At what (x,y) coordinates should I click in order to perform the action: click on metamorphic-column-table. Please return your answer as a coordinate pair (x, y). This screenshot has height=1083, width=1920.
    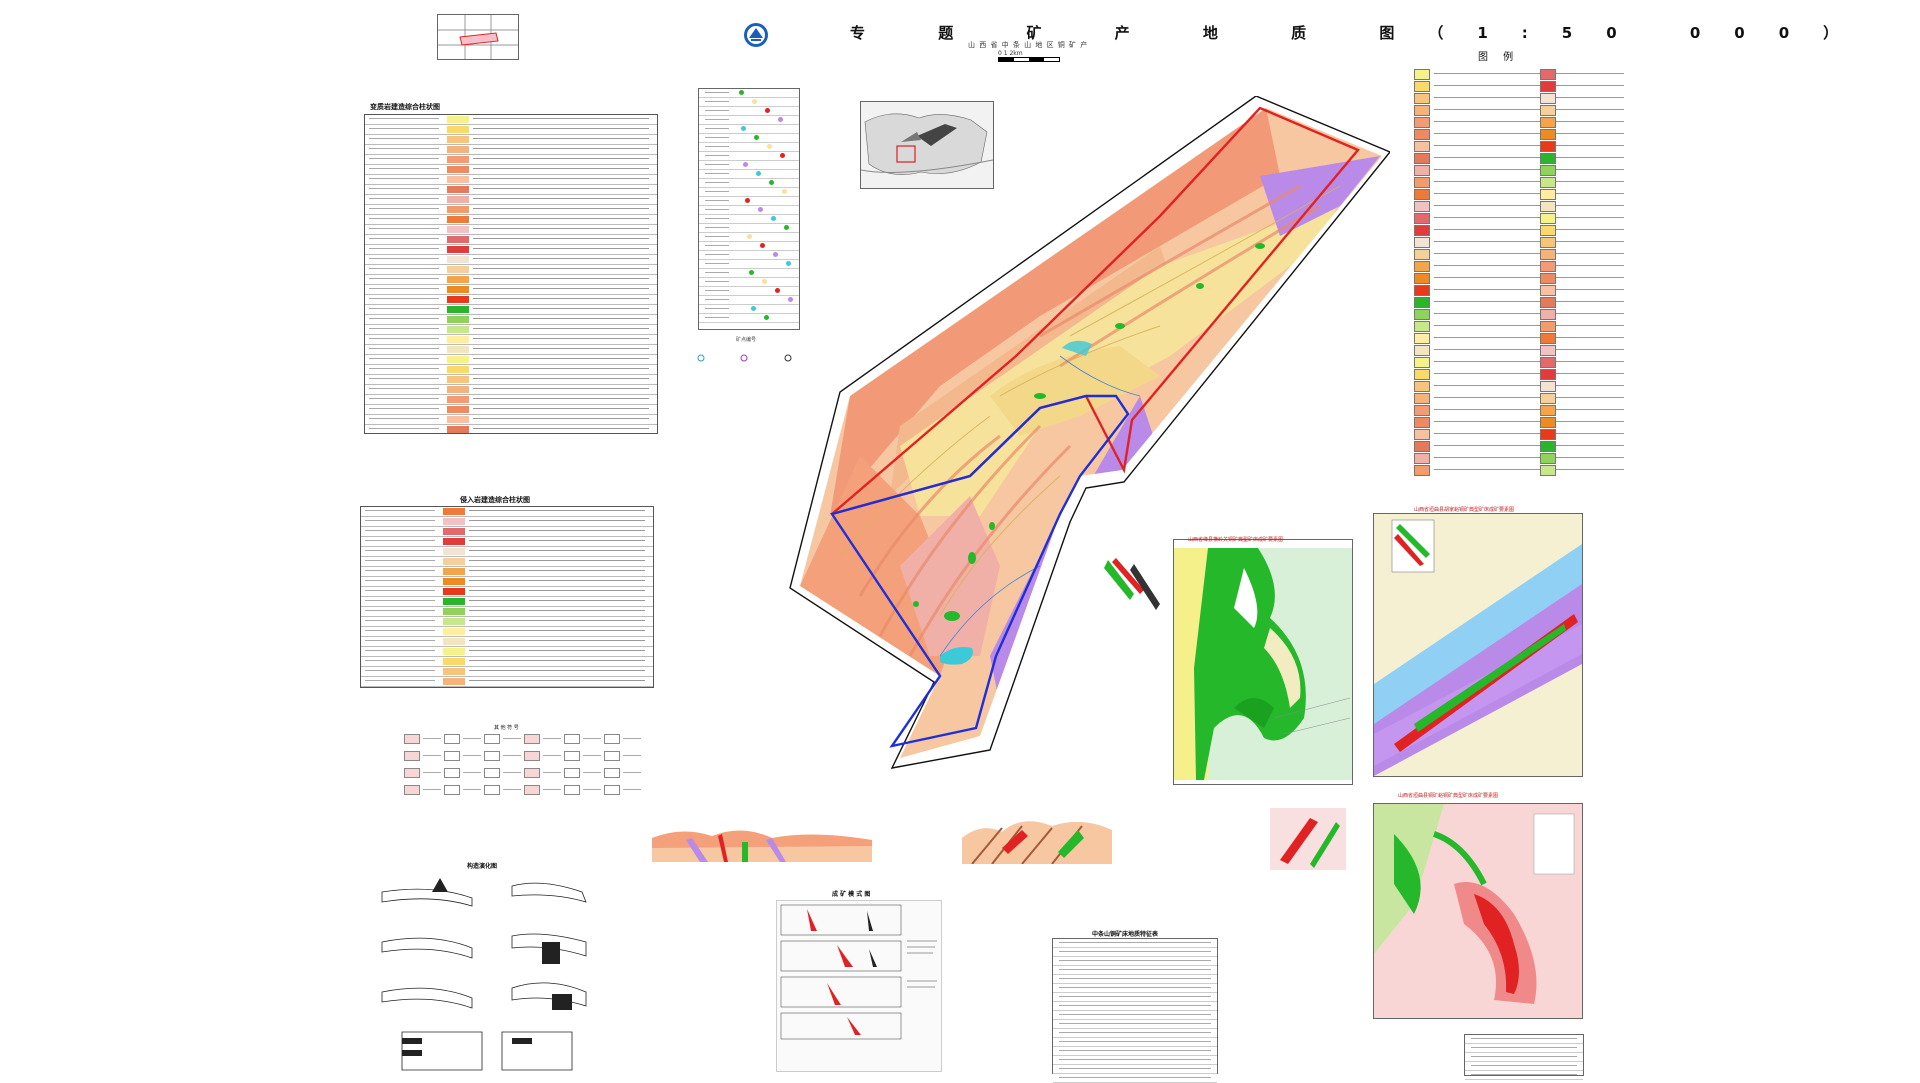
    Looking at the image, I should click on (511, 274).